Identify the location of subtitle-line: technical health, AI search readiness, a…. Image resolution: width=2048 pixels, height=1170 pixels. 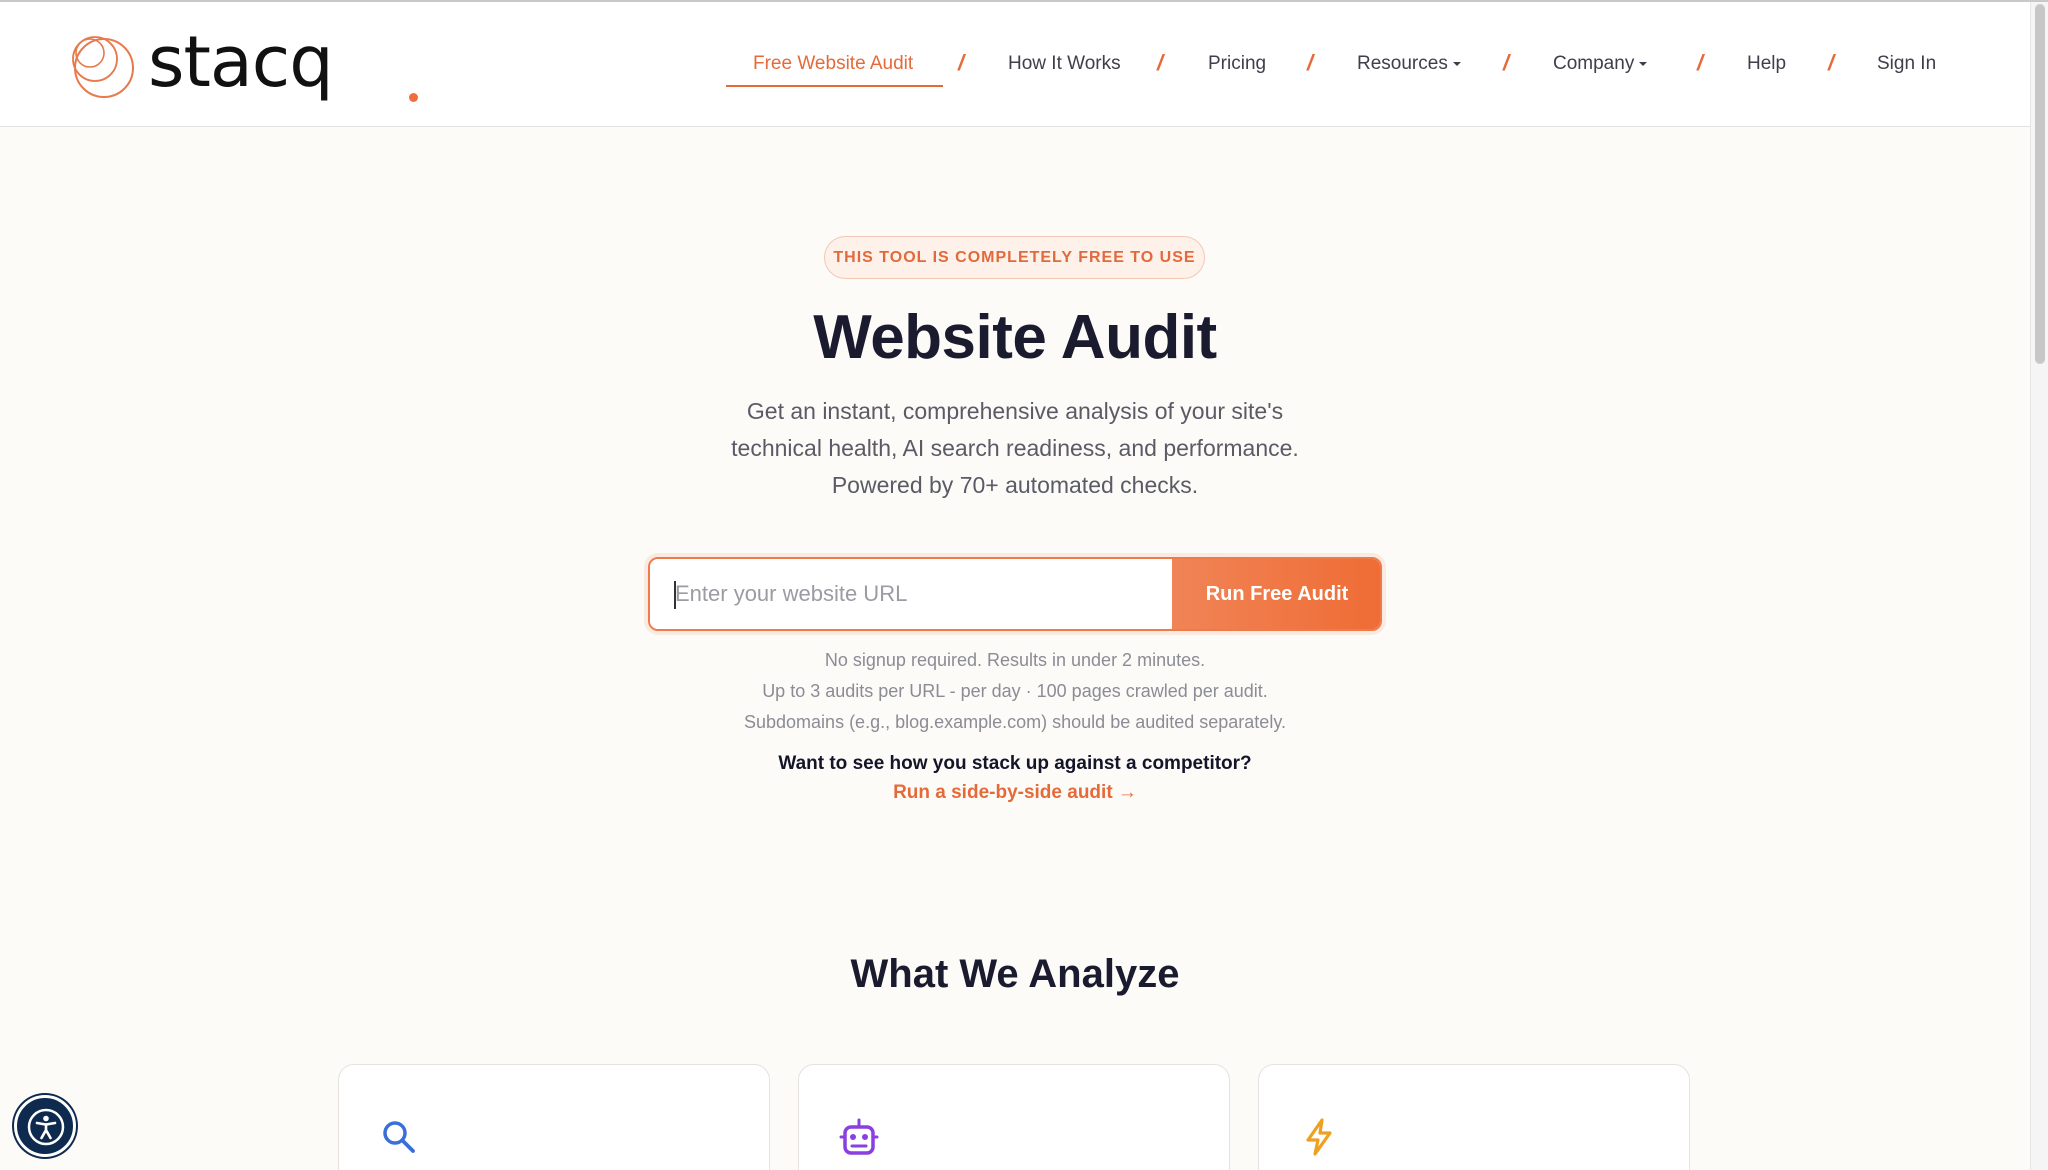
(1015, 448).